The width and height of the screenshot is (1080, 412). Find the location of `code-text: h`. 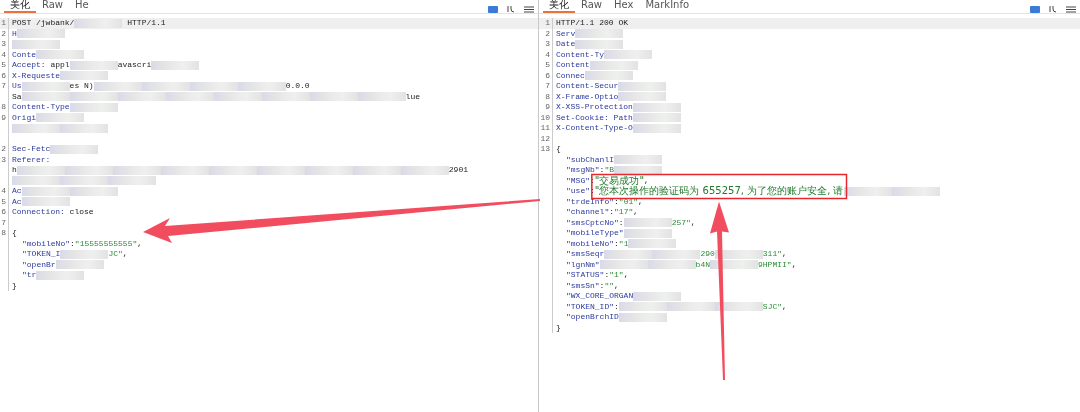

code-text: h is located at coordinates (14, 170).